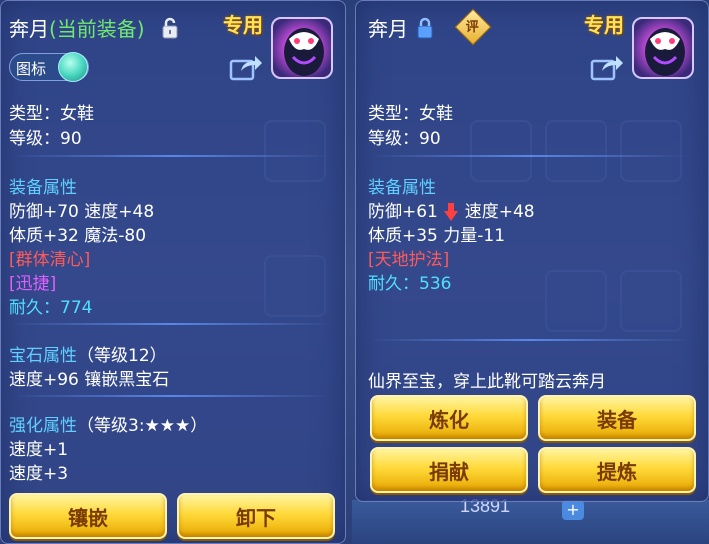 This screenshot has width=709, height=544. What do you see at coordinates (435, 284) in the screenshot?
I see `durability-value: 536` at bounding box center [435, 284].